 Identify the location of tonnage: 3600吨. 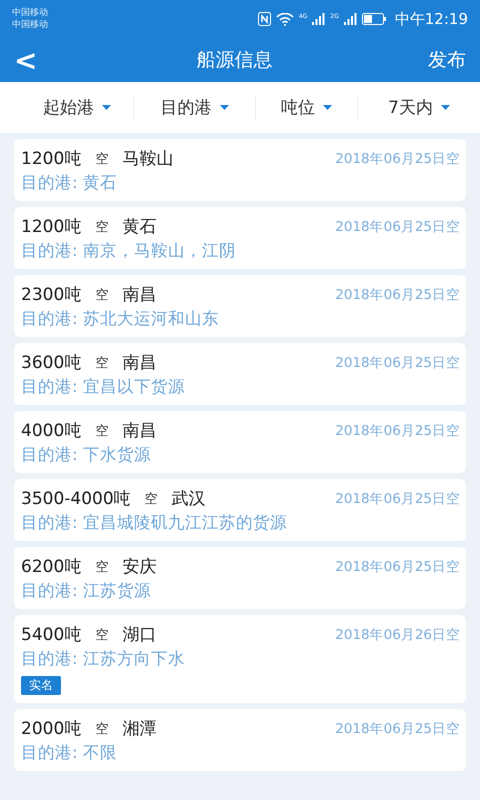
(51, 363).